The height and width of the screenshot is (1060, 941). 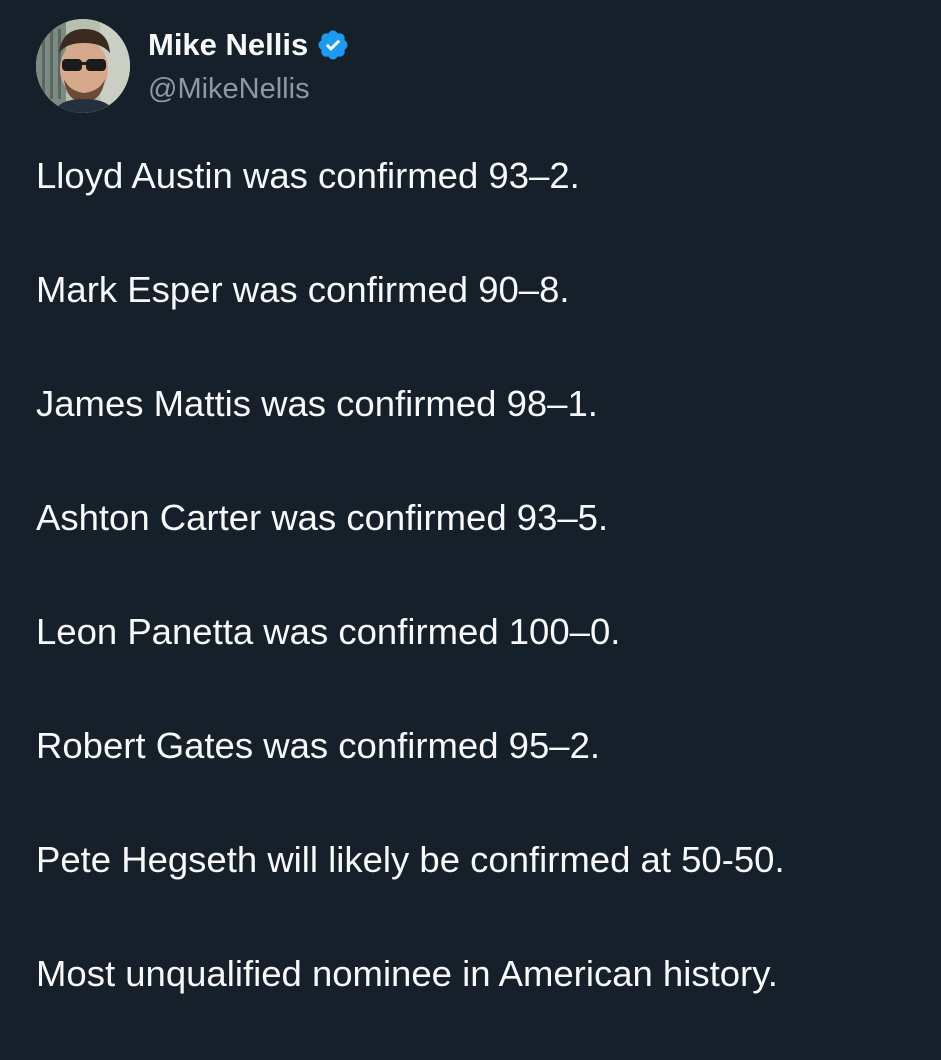 What do you see at coordinates (318, 745) in the screenshot?
I see `tweet-line-gates: Robert Gates was confirmed 95–2.` at bounding box center [318, 745].